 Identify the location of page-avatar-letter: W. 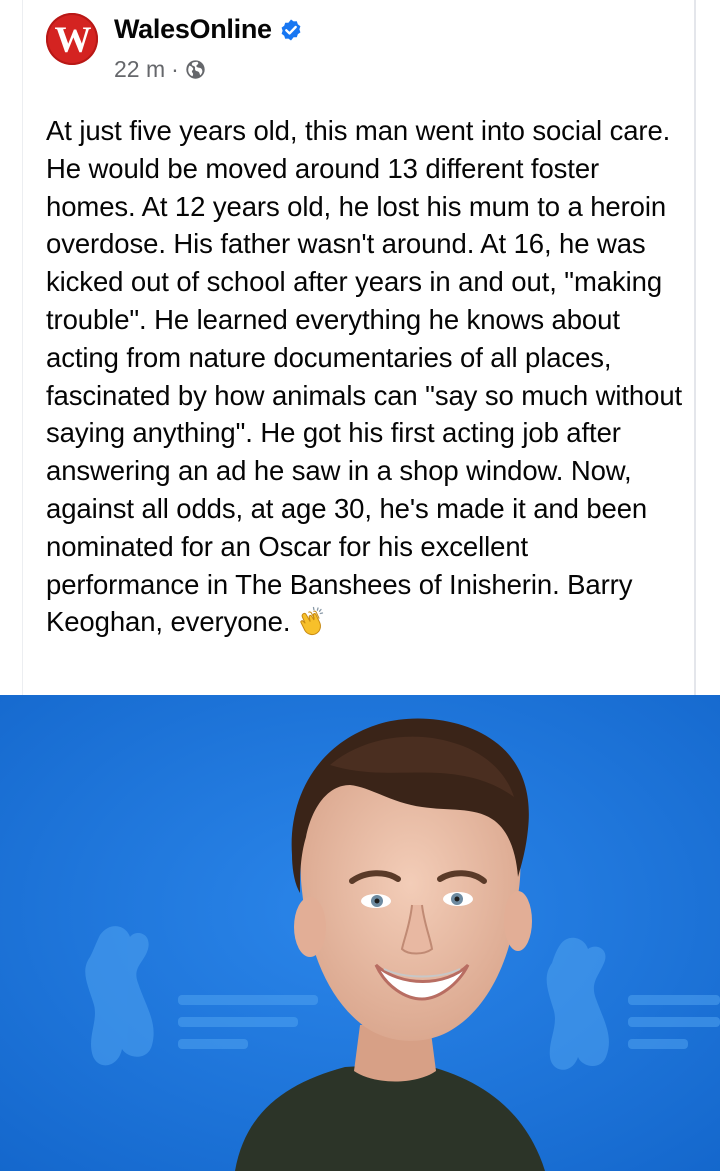
(73, 40).